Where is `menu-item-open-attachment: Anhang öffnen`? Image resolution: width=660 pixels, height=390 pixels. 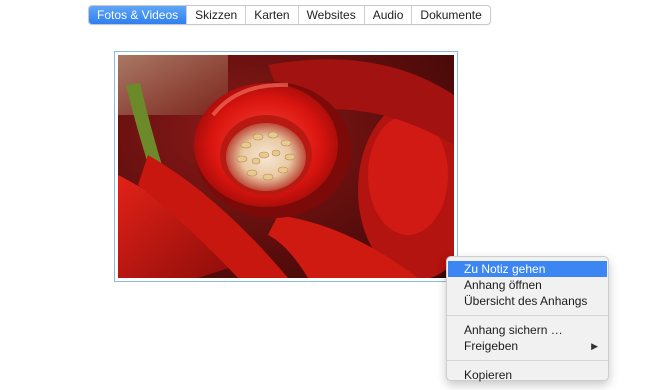 menu-item-open-attachment: Anhang öffnen is located at coordinates (527, 285).